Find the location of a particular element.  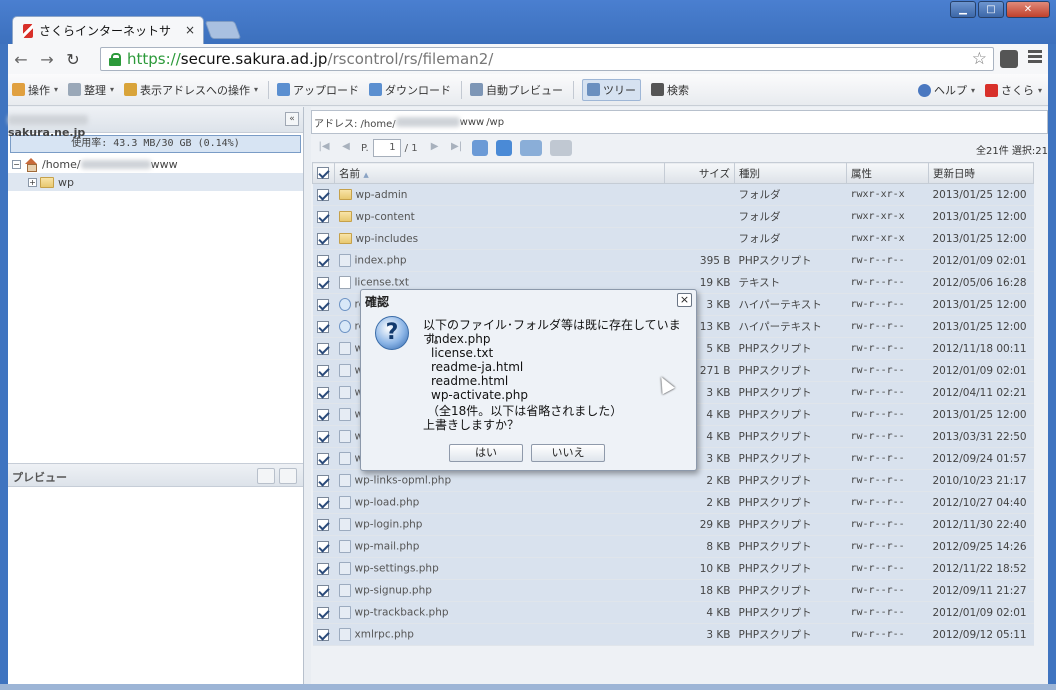

column-name: 名前 ▲ is located at coordinates (499, 173).